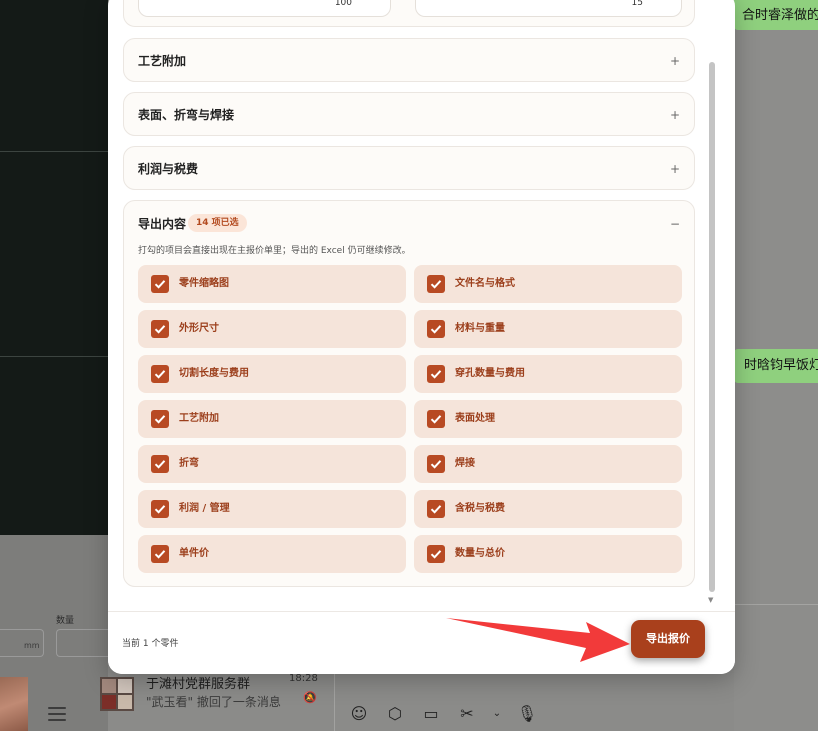  What do you see at coordinates (675, 224) in the screenshot?
I see `collapse-minus-icon: −` at bounding box center [675, 224].